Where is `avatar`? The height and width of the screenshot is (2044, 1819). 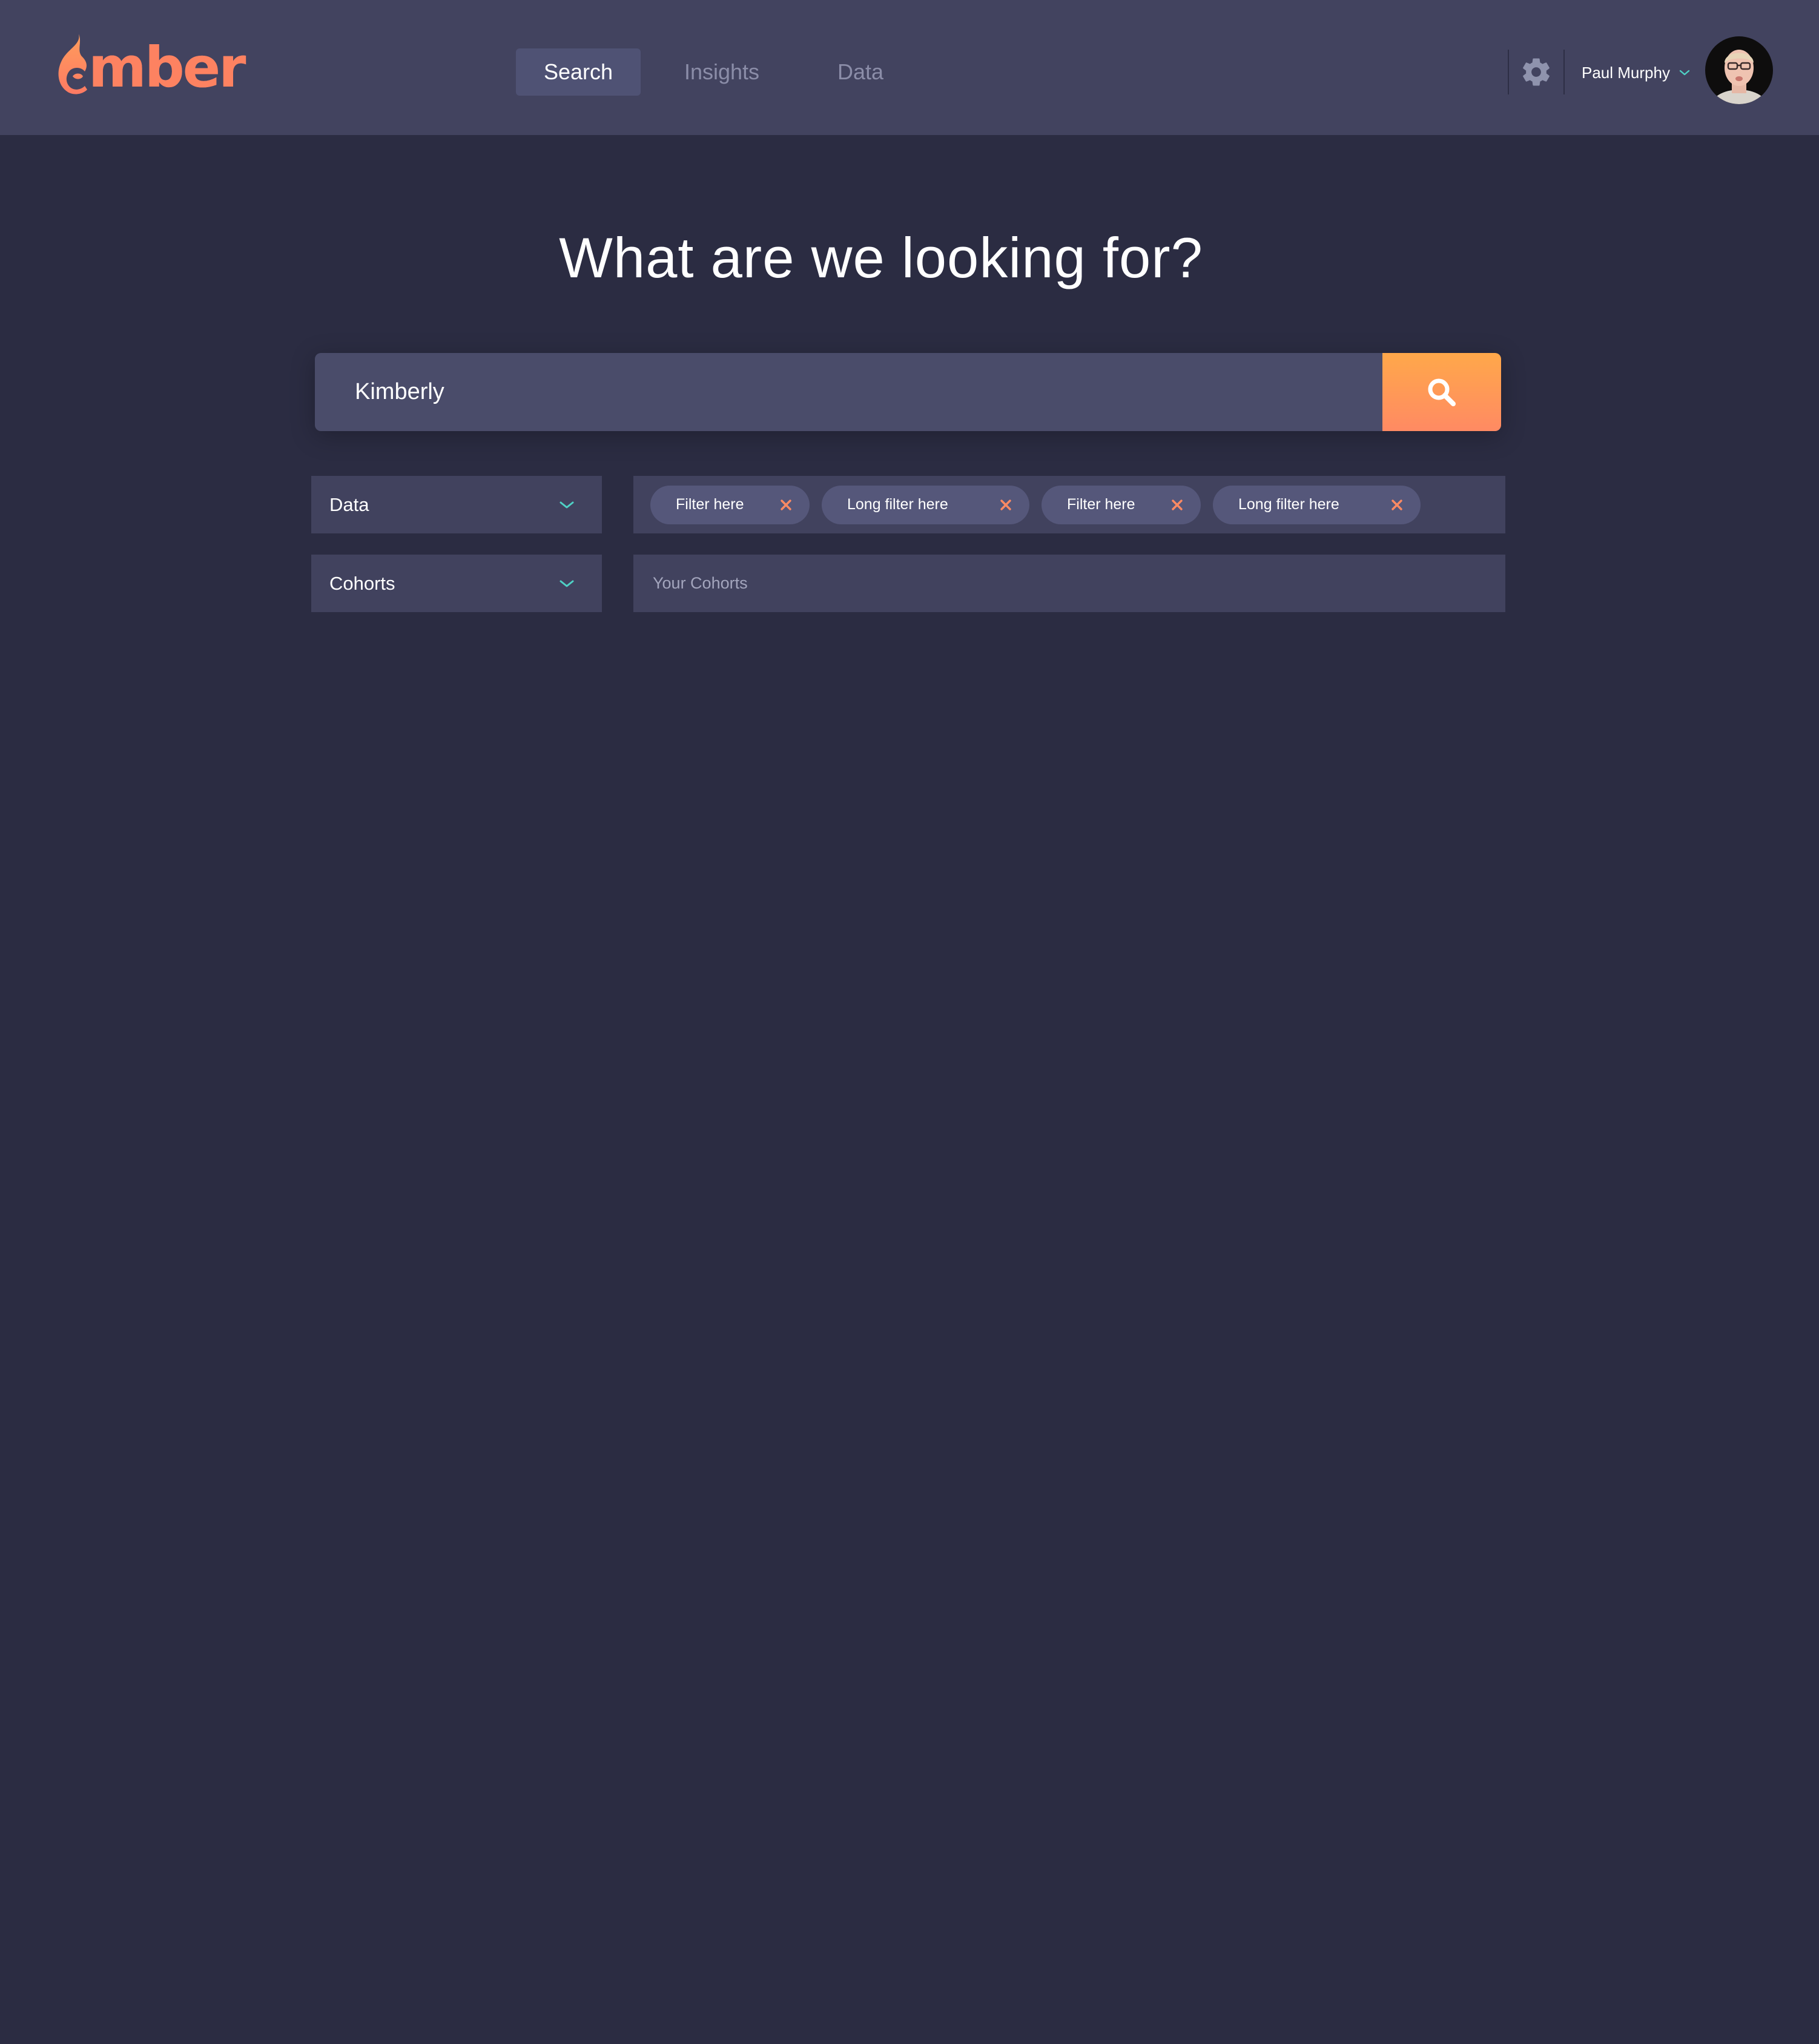 avatar is located at coordinates (1739, 70).